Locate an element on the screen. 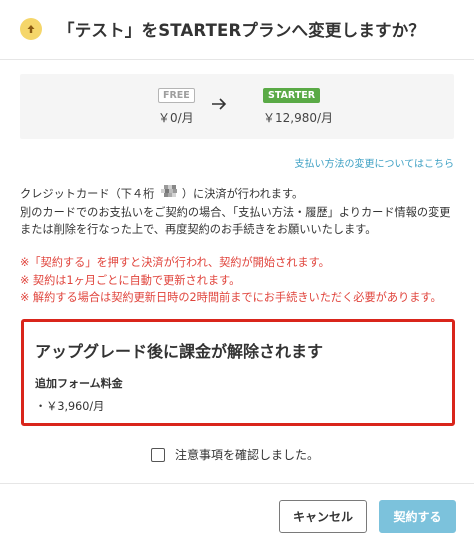  current-plan-price: ￥0/月 is located at coordinates (176, 118).